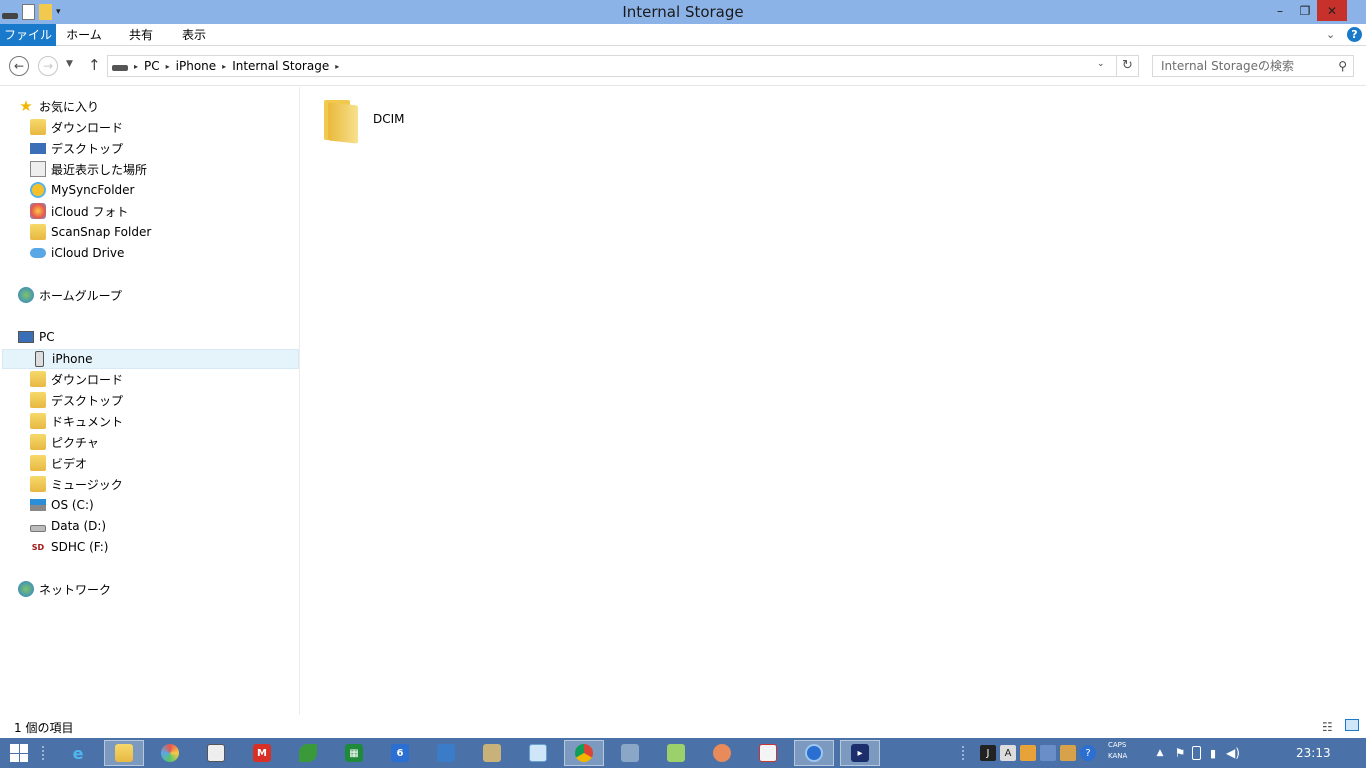  What do you see at coordinates (70, 295) in the screenshot?
I see `nav-homegroup: ホームグループ` at bounding box center [70, 295].